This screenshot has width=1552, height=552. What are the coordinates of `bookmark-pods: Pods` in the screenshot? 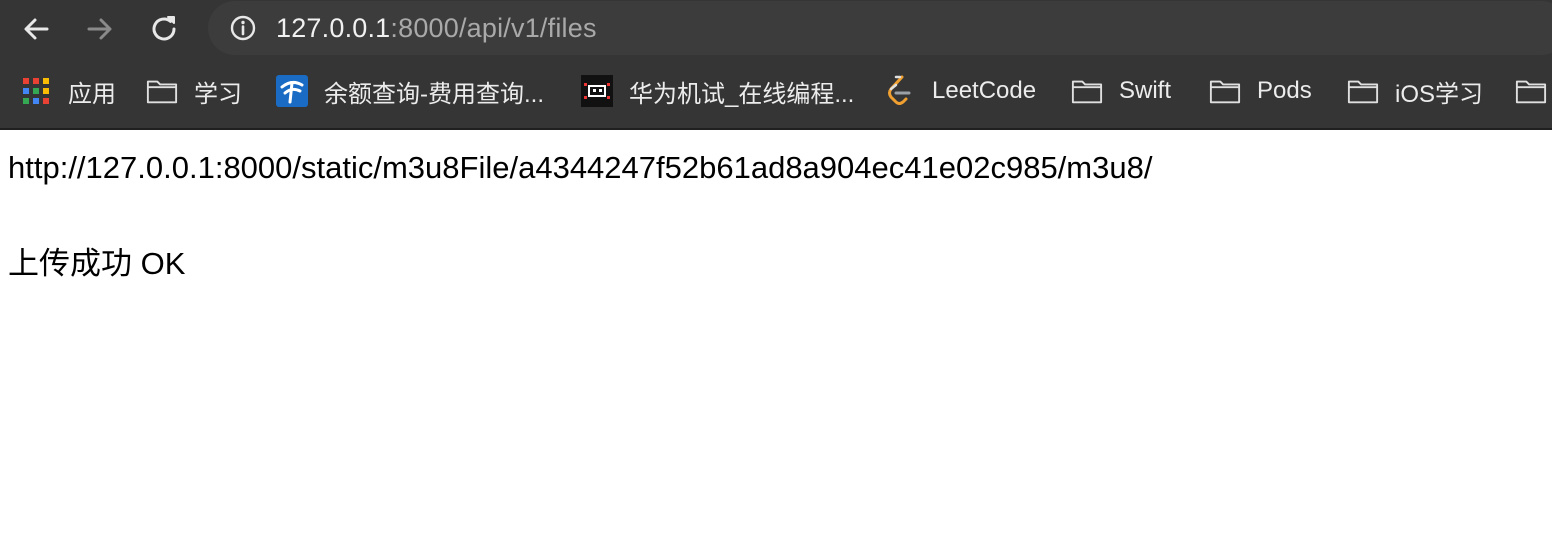 It's located at (1260, 91).